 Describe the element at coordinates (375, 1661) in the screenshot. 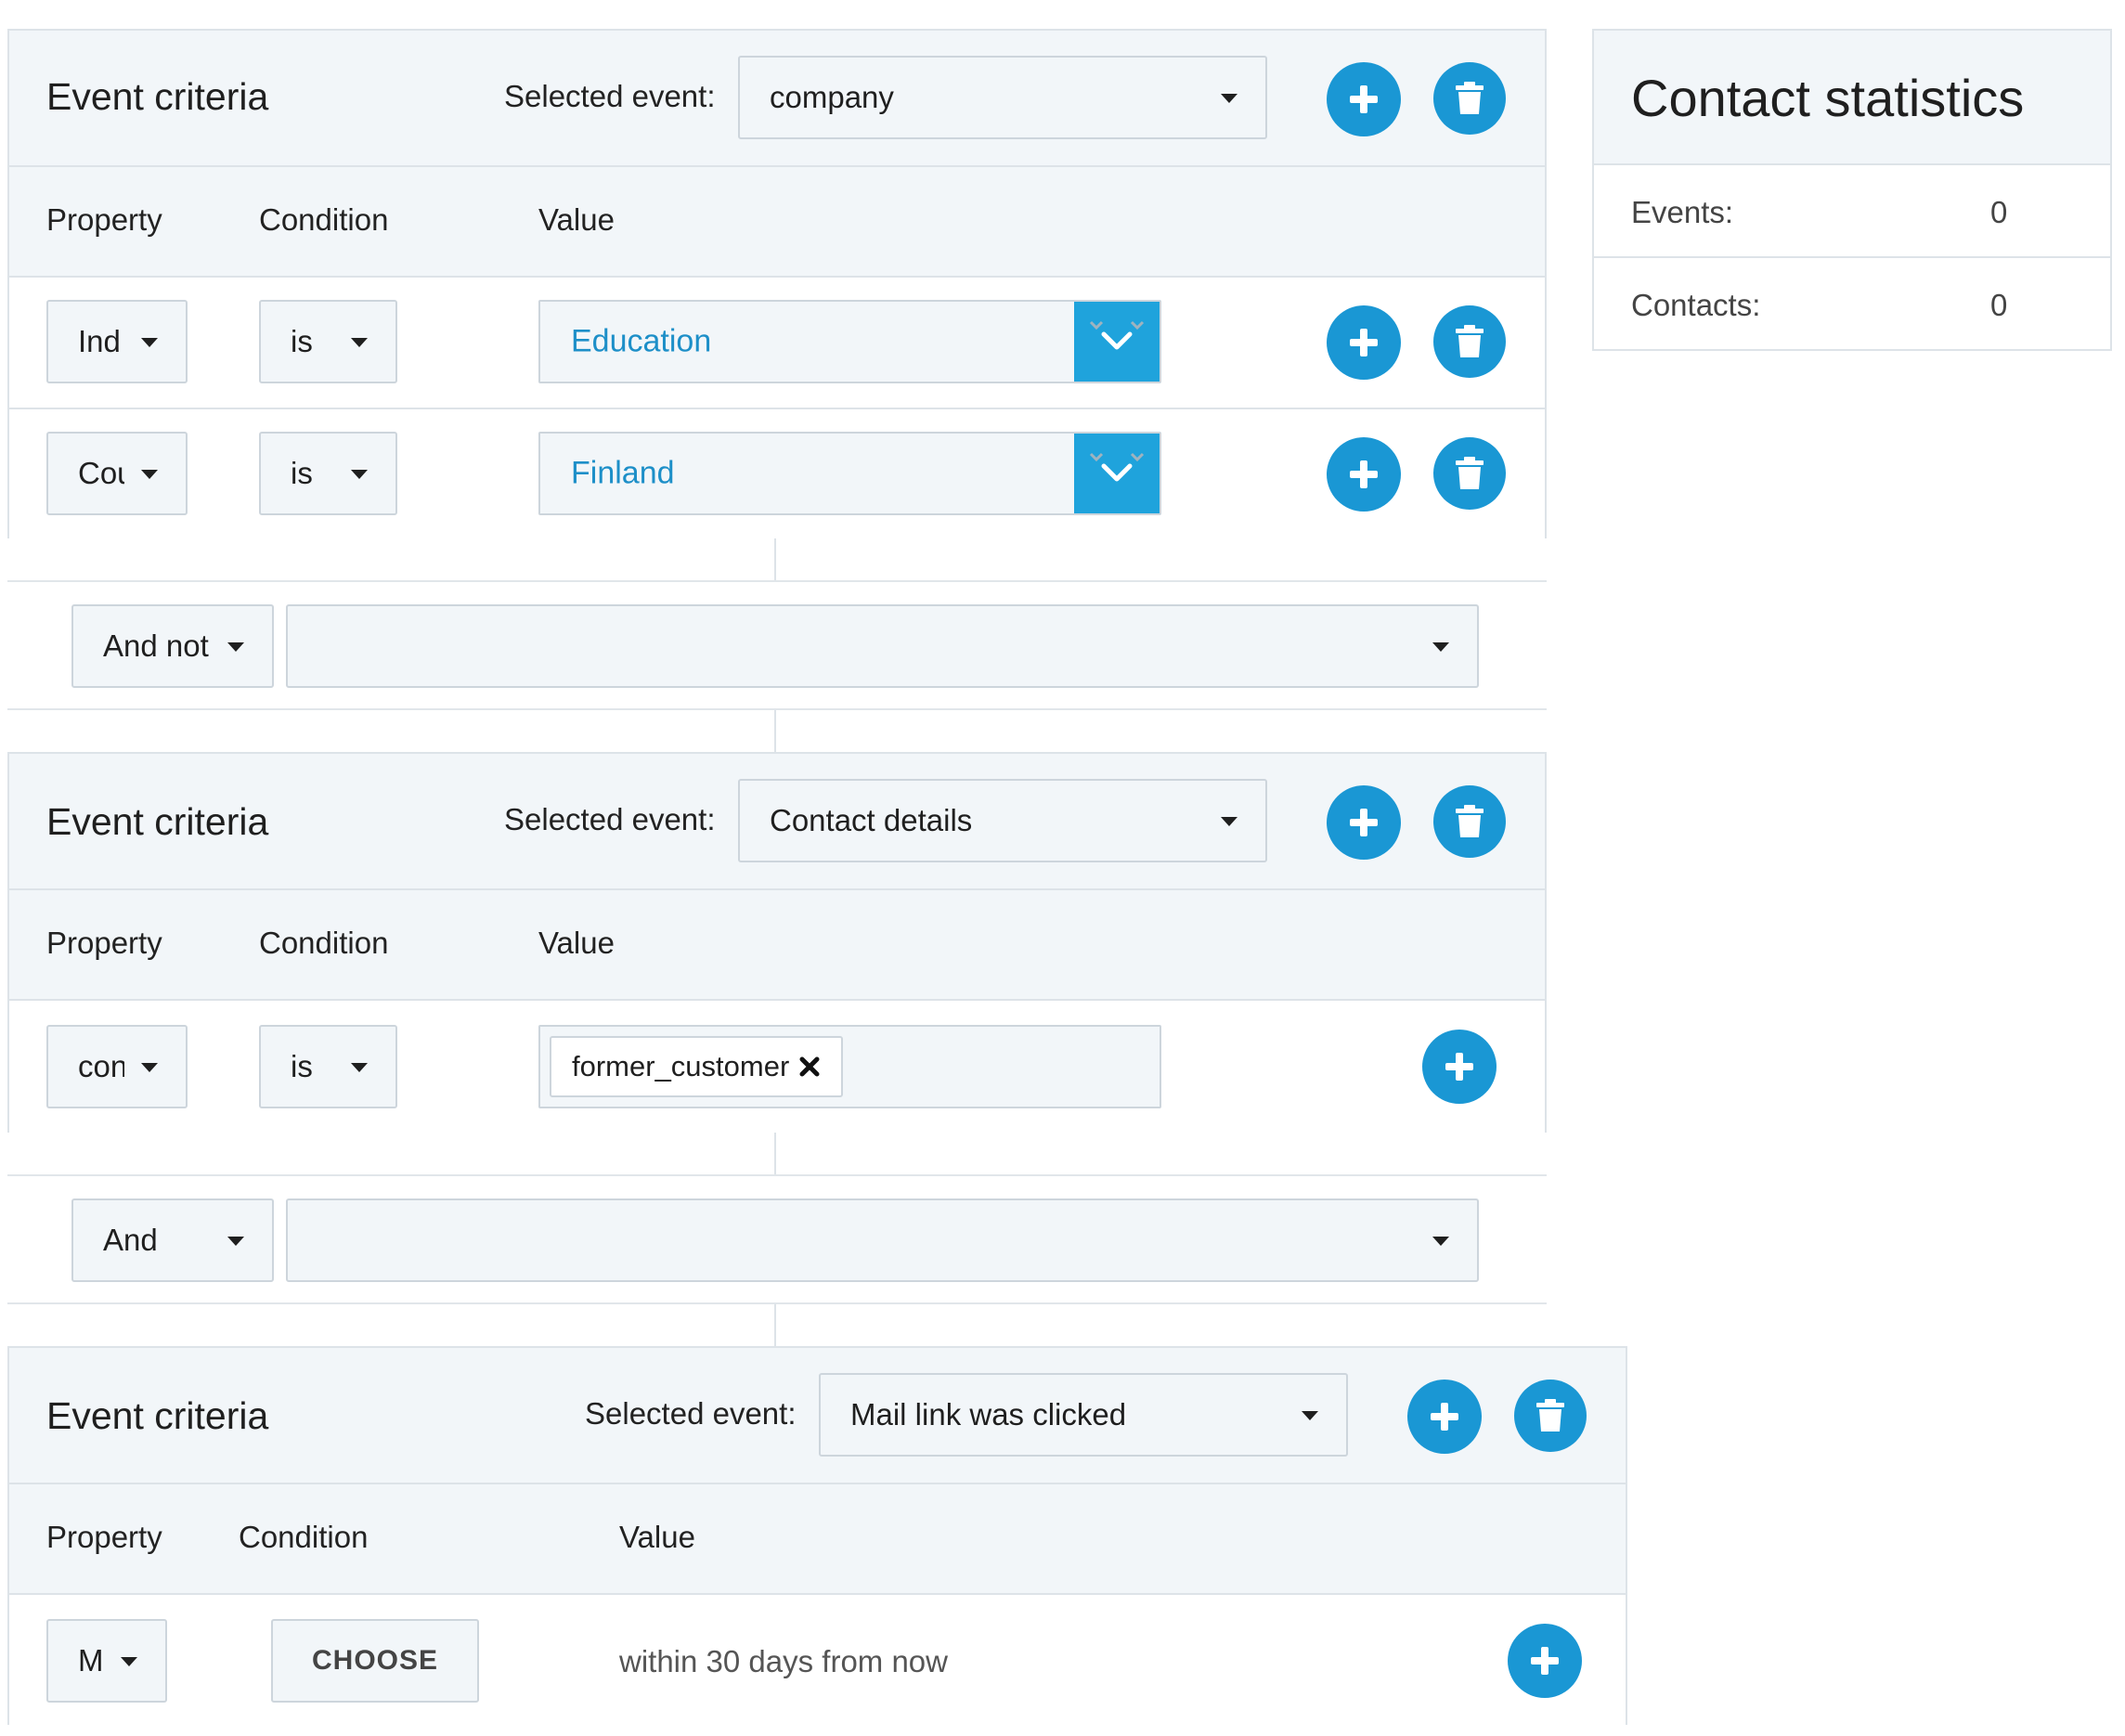

I see `choose-condition-button: CHOOSE` at that location.